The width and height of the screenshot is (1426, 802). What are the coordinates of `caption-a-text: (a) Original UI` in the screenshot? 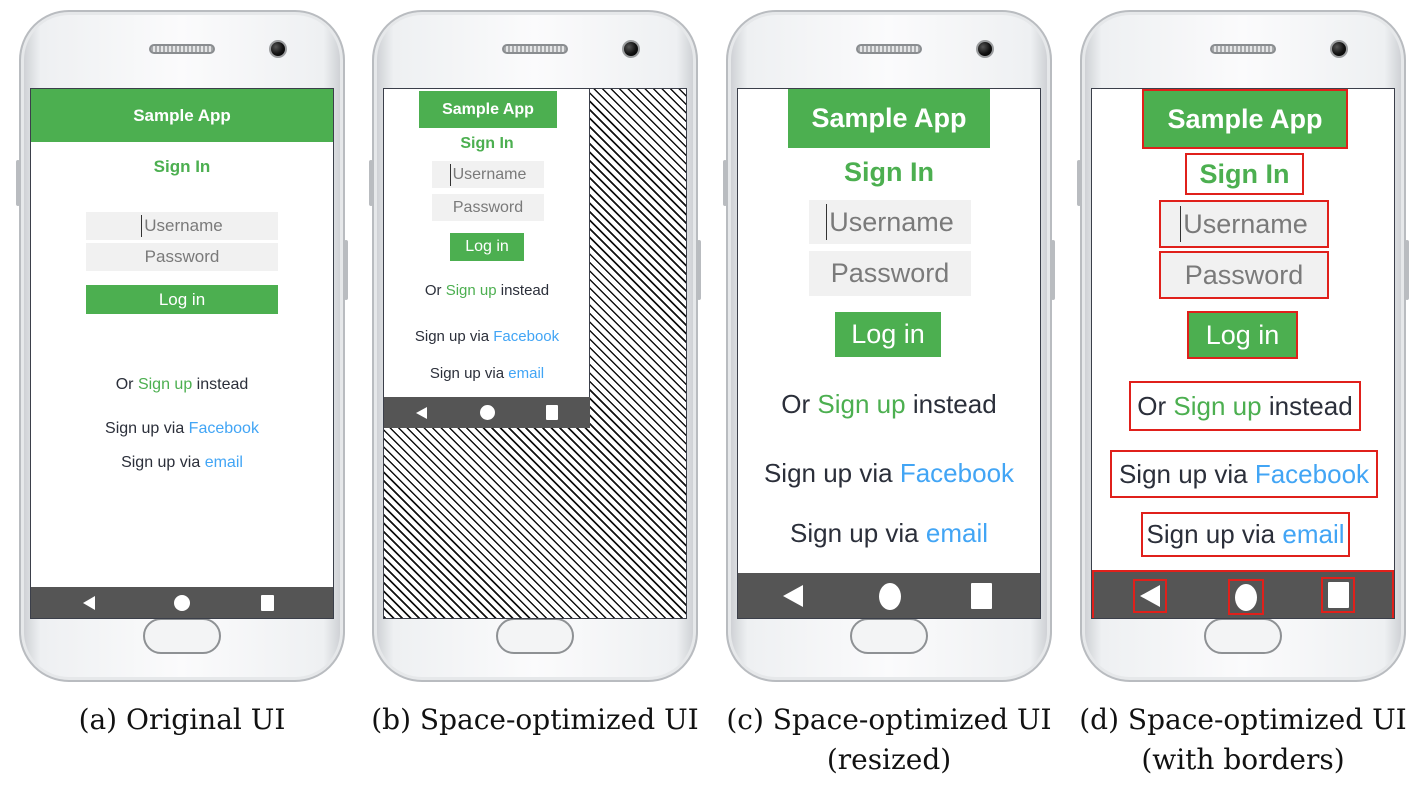 It's located at (182, 719).